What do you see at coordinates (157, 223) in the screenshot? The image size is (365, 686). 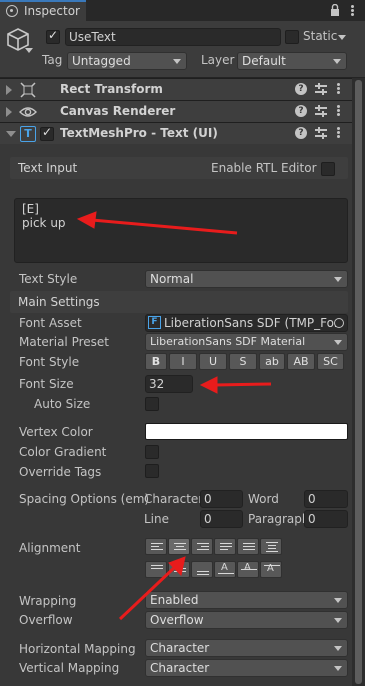 I see `annotation-arrow-text-input` at bounding box center [157, 223].